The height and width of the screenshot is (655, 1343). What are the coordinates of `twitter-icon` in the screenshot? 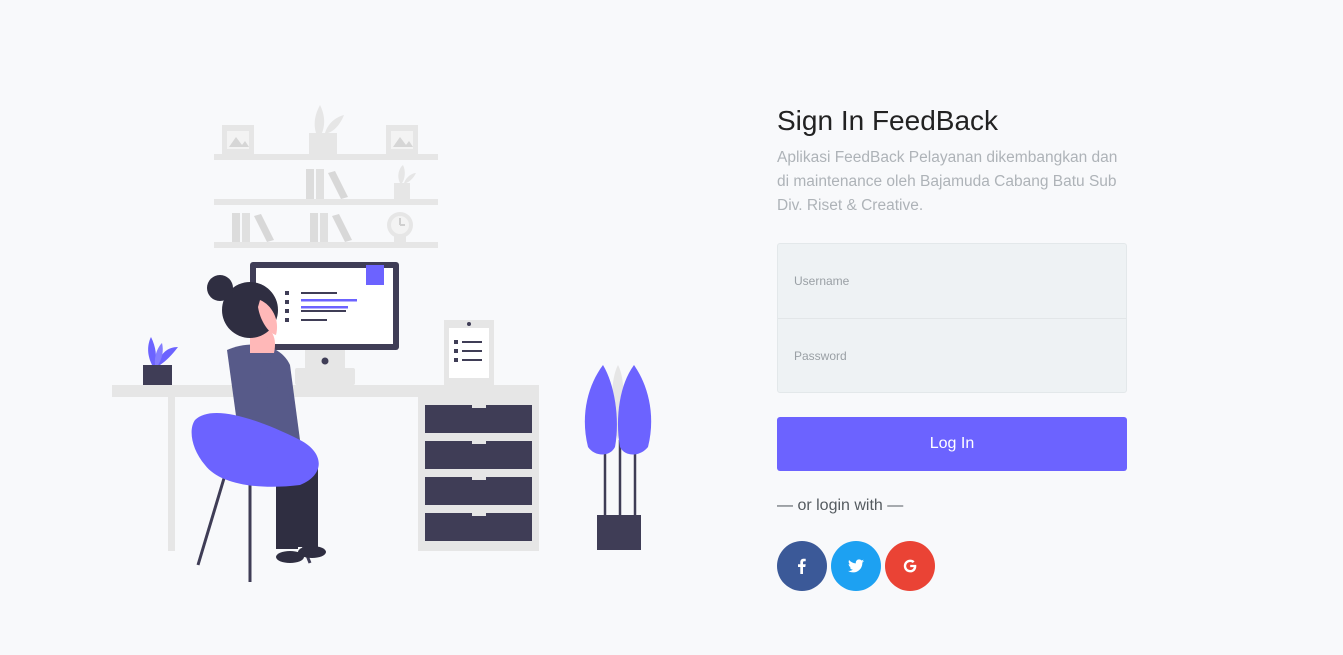 It's located at (856, 566).